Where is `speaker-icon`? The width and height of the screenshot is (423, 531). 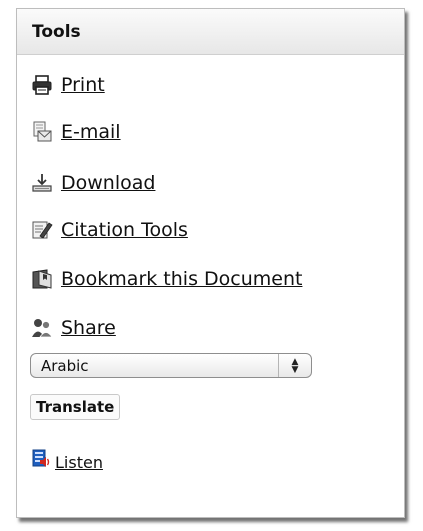 speaker-icon is located at coordinates (42, 462).